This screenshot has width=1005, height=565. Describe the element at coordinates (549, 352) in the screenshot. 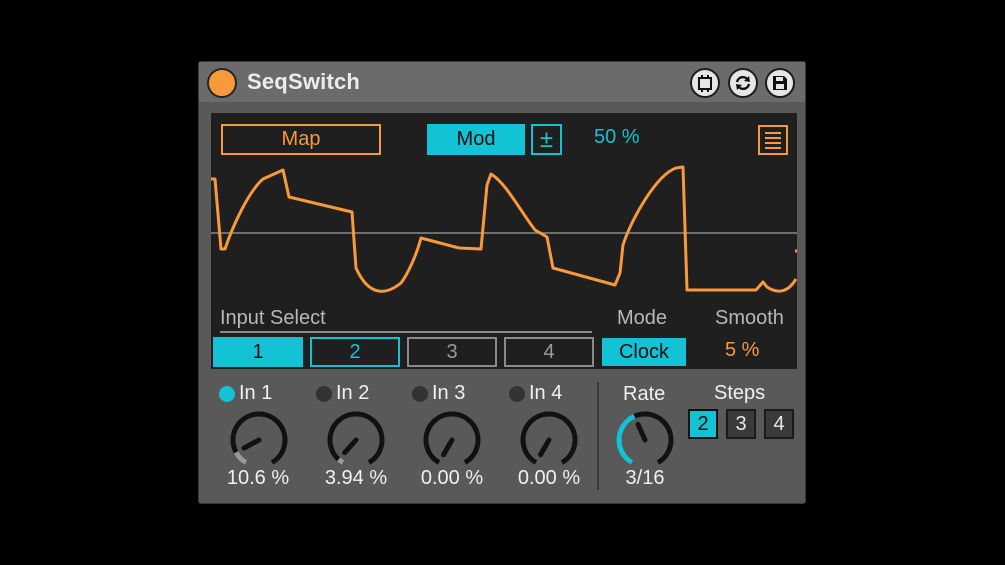

I see `input-select-4: 4` at that location.